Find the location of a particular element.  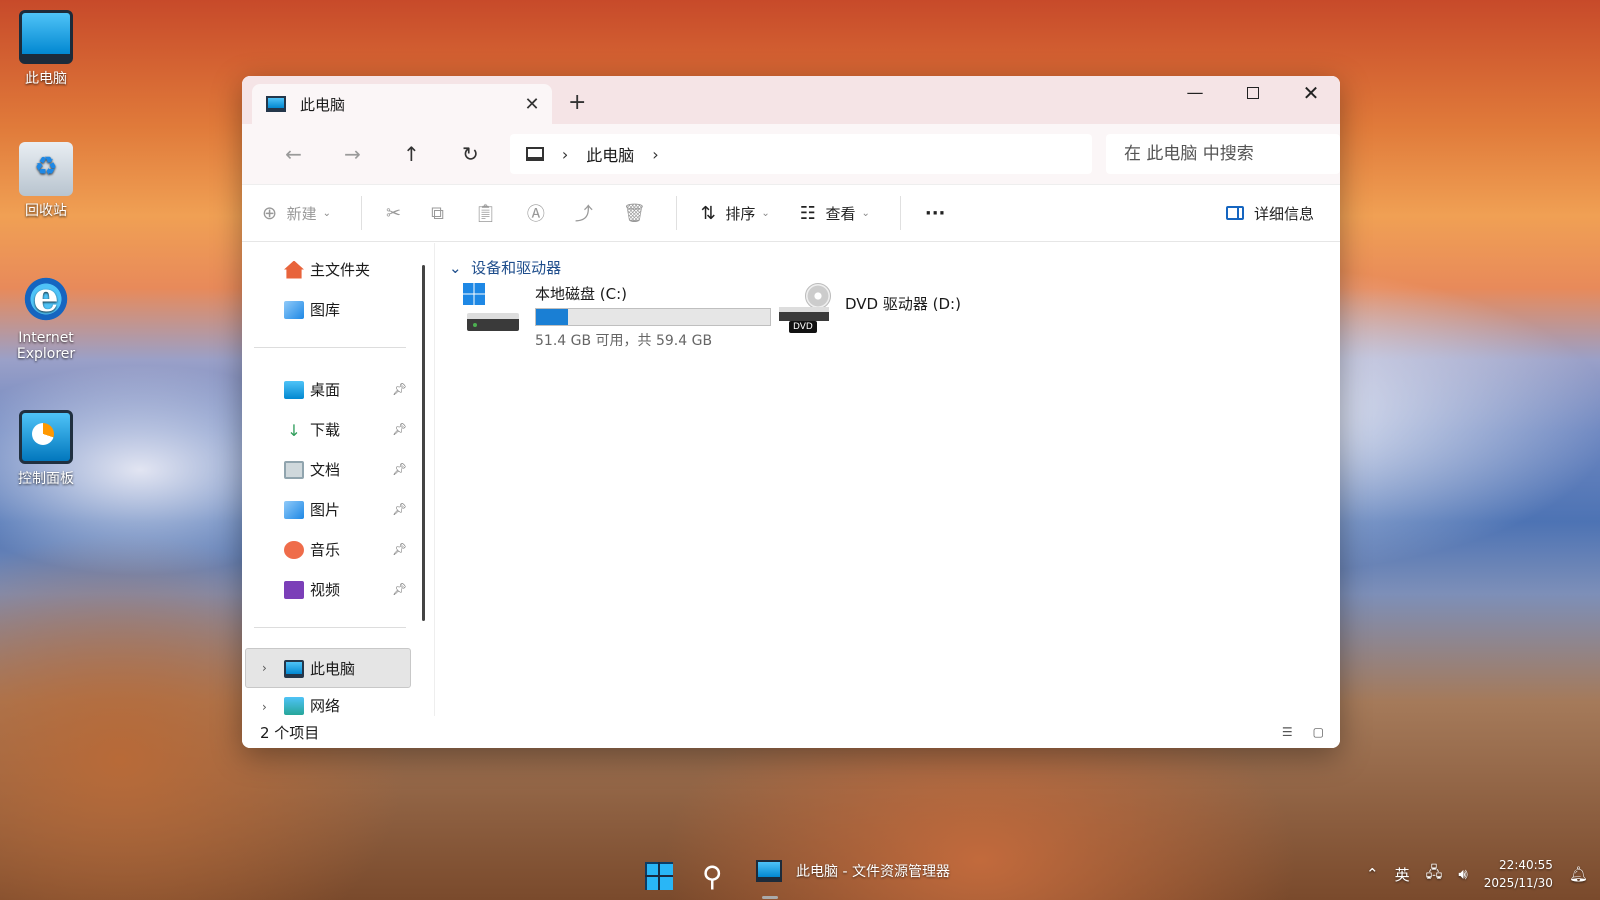

drive-name: 本地磁盘 (C:) is located at coordinates (581, 294).